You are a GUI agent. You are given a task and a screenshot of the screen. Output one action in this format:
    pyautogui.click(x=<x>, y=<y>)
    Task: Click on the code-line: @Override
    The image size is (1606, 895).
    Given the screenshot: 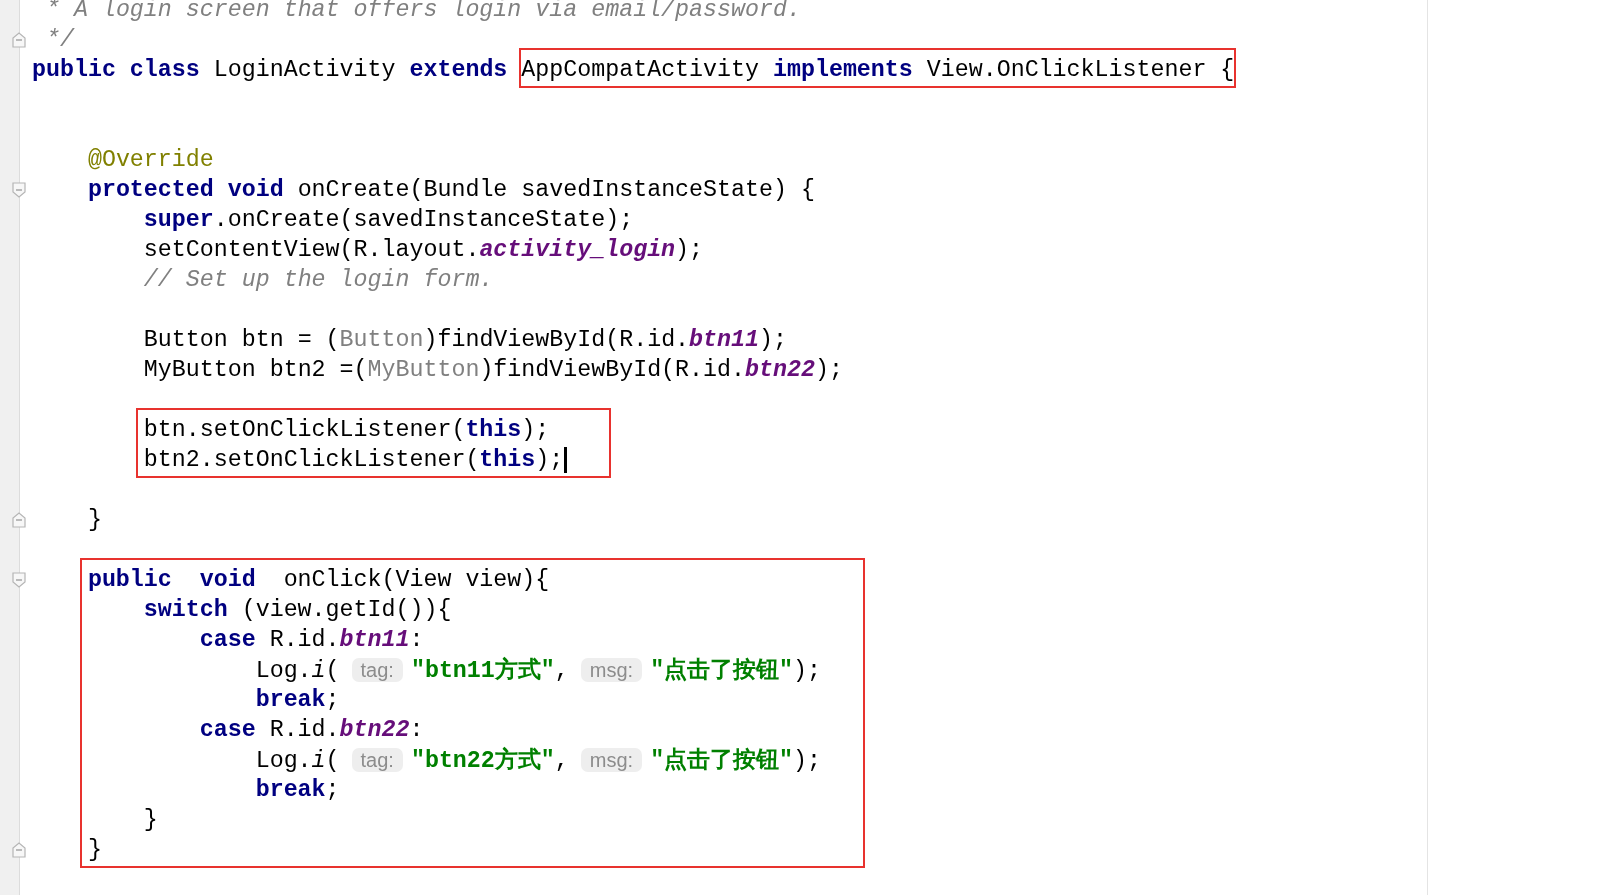 What is the action you would take?
    pyautogui.click(x=150, y=160)
    